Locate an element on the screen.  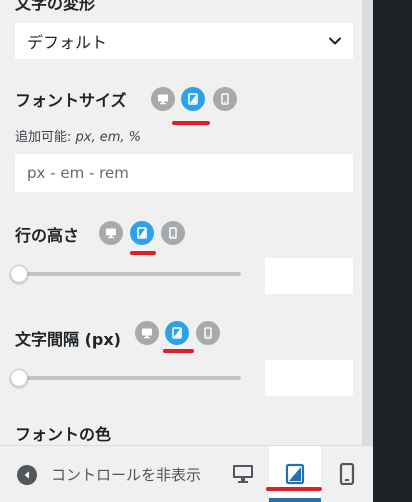
font-size-hint: 追加可能: px, em, % is located at coordinates (78, 135).